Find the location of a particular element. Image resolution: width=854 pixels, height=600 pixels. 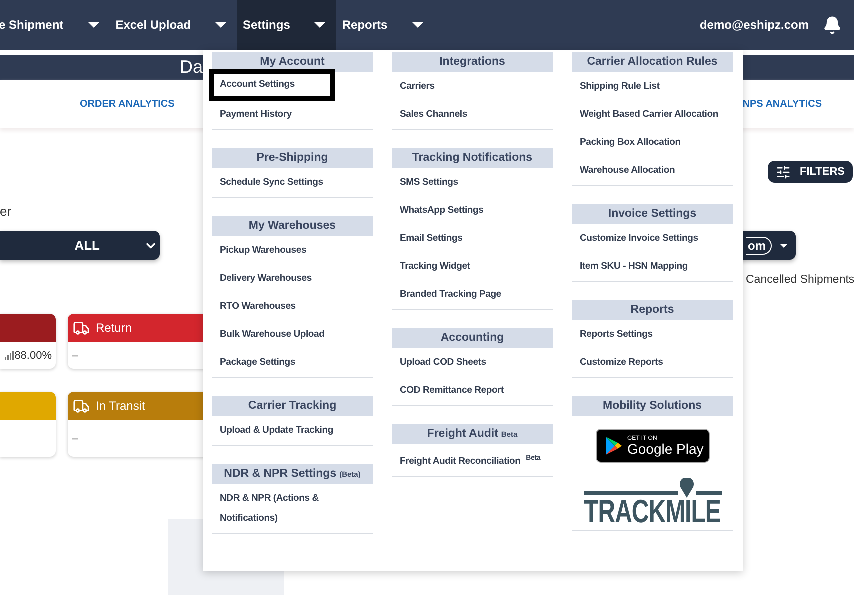

card-title: In Transit is located at coordinates (121, 406).